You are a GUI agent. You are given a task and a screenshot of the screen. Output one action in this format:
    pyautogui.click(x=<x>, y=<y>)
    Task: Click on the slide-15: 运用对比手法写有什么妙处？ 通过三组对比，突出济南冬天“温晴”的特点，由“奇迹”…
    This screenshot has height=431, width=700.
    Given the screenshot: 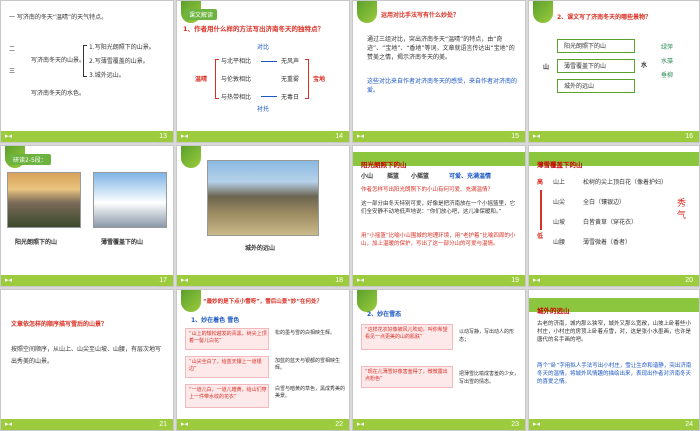 What is the action you would take?
    pyautogui.click(x=439, y=71)
    